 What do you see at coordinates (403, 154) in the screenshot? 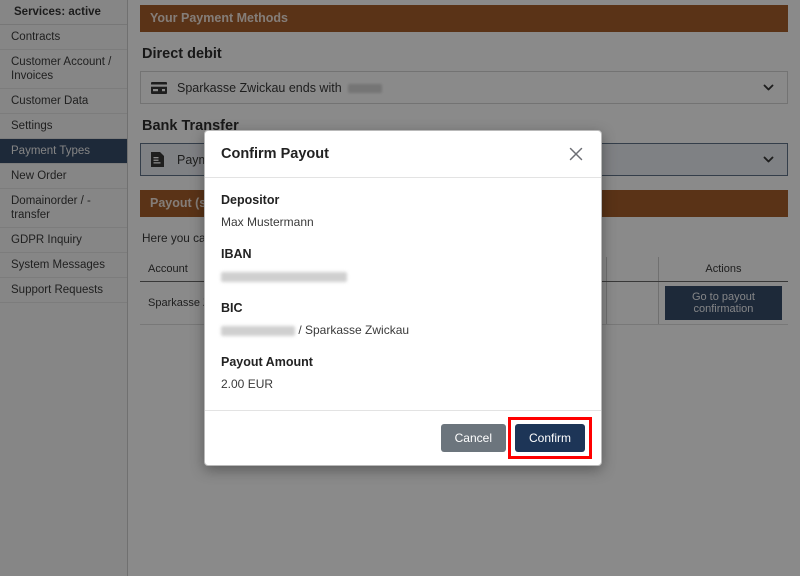
I see `modal-header: Confirm Payout` at bounding box center [403, 154].